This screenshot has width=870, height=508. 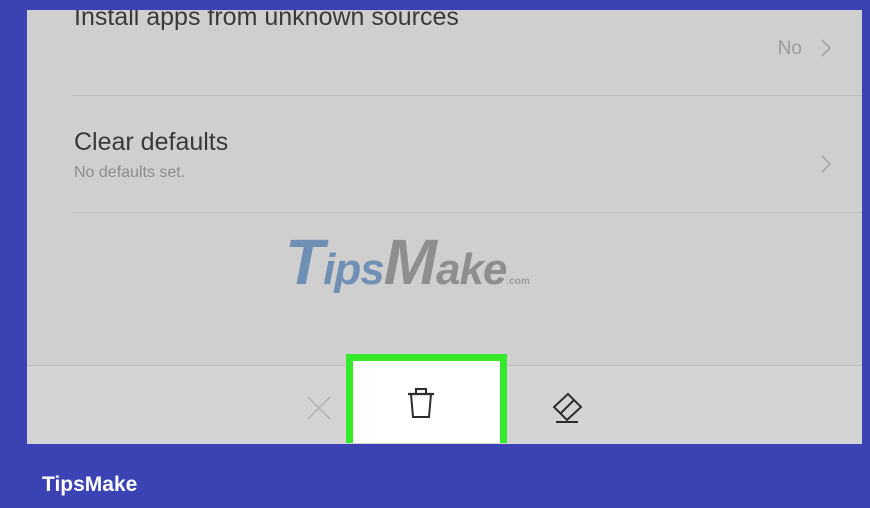 I want to click on eraser-button, so click(x=567, y=408).